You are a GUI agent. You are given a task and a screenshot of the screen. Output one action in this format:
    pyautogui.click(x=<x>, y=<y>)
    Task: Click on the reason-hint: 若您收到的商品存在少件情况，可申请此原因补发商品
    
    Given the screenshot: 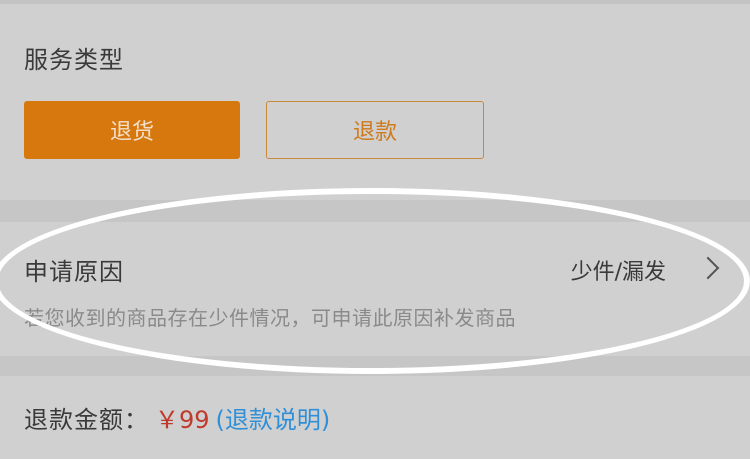 What is the action you would take?
    pyautogui.click(x=270, y=318)
    